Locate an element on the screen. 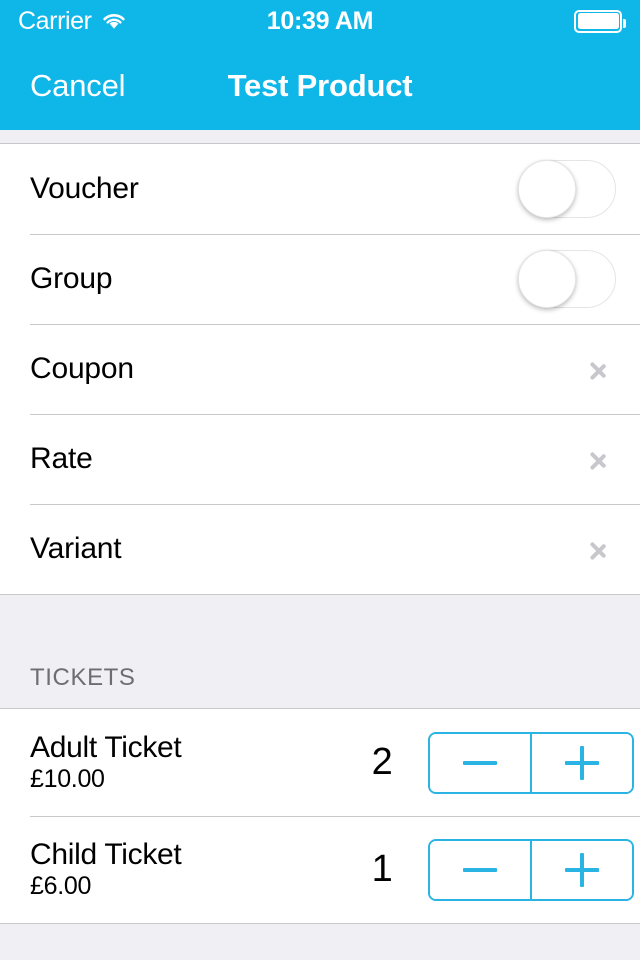 This screenshot has height=960, width=640. cancel-button: Cancel is located at coordinates (77, 86).